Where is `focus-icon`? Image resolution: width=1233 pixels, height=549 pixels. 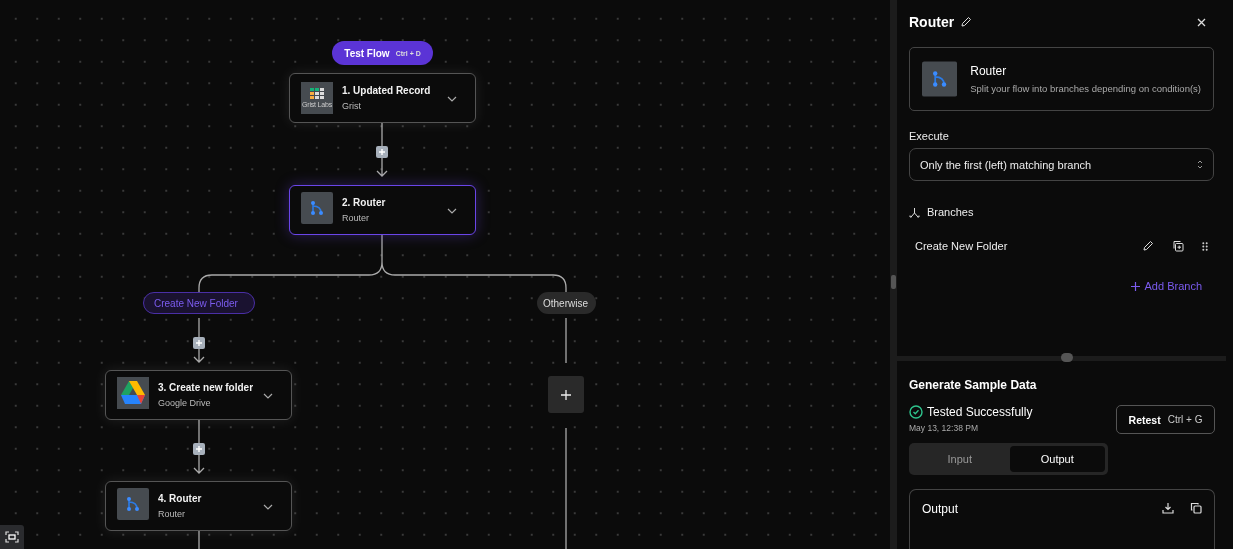
focus-icon is located at coordinates (12, 537).